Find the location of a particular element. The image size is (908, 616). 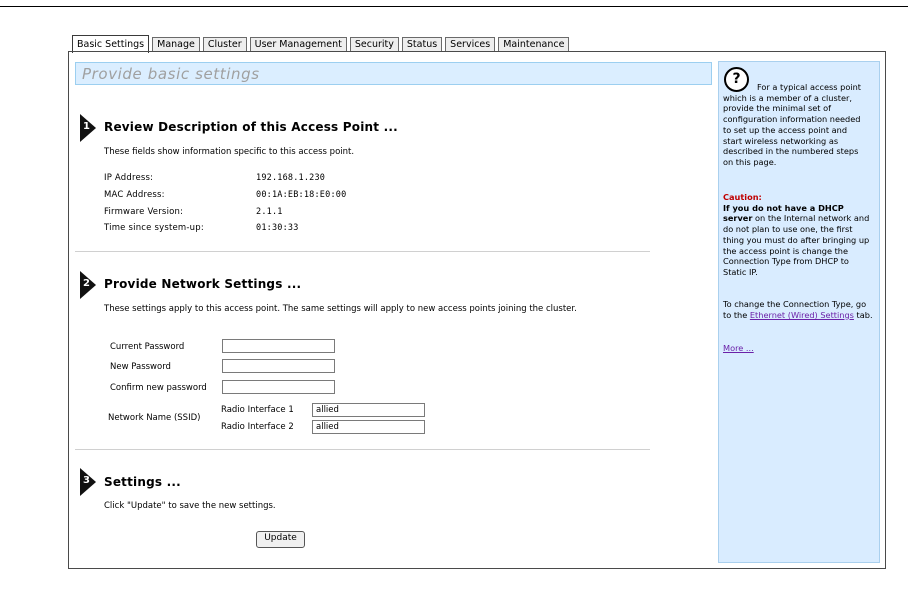

tab-status: Status is located at coordinates (422, 44).